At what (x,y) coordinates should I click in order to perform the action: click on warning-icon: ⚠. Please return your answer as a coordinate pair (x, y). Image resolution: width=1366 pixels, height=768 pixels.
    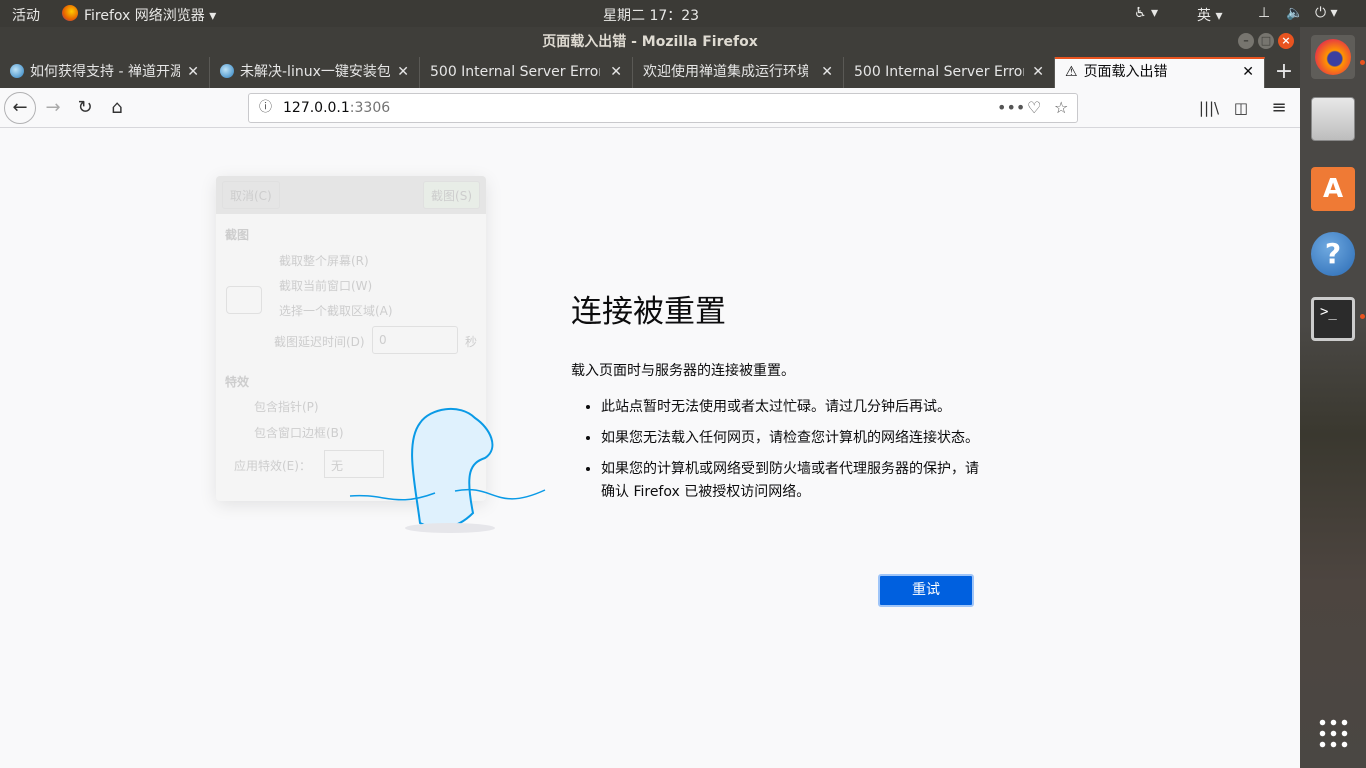
    Looking at the image, I should click on (1071, 72).